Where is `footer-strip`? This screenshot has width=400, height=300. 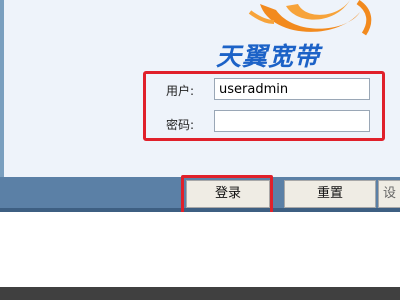 footer-strip is located at coordinates (200, 293).